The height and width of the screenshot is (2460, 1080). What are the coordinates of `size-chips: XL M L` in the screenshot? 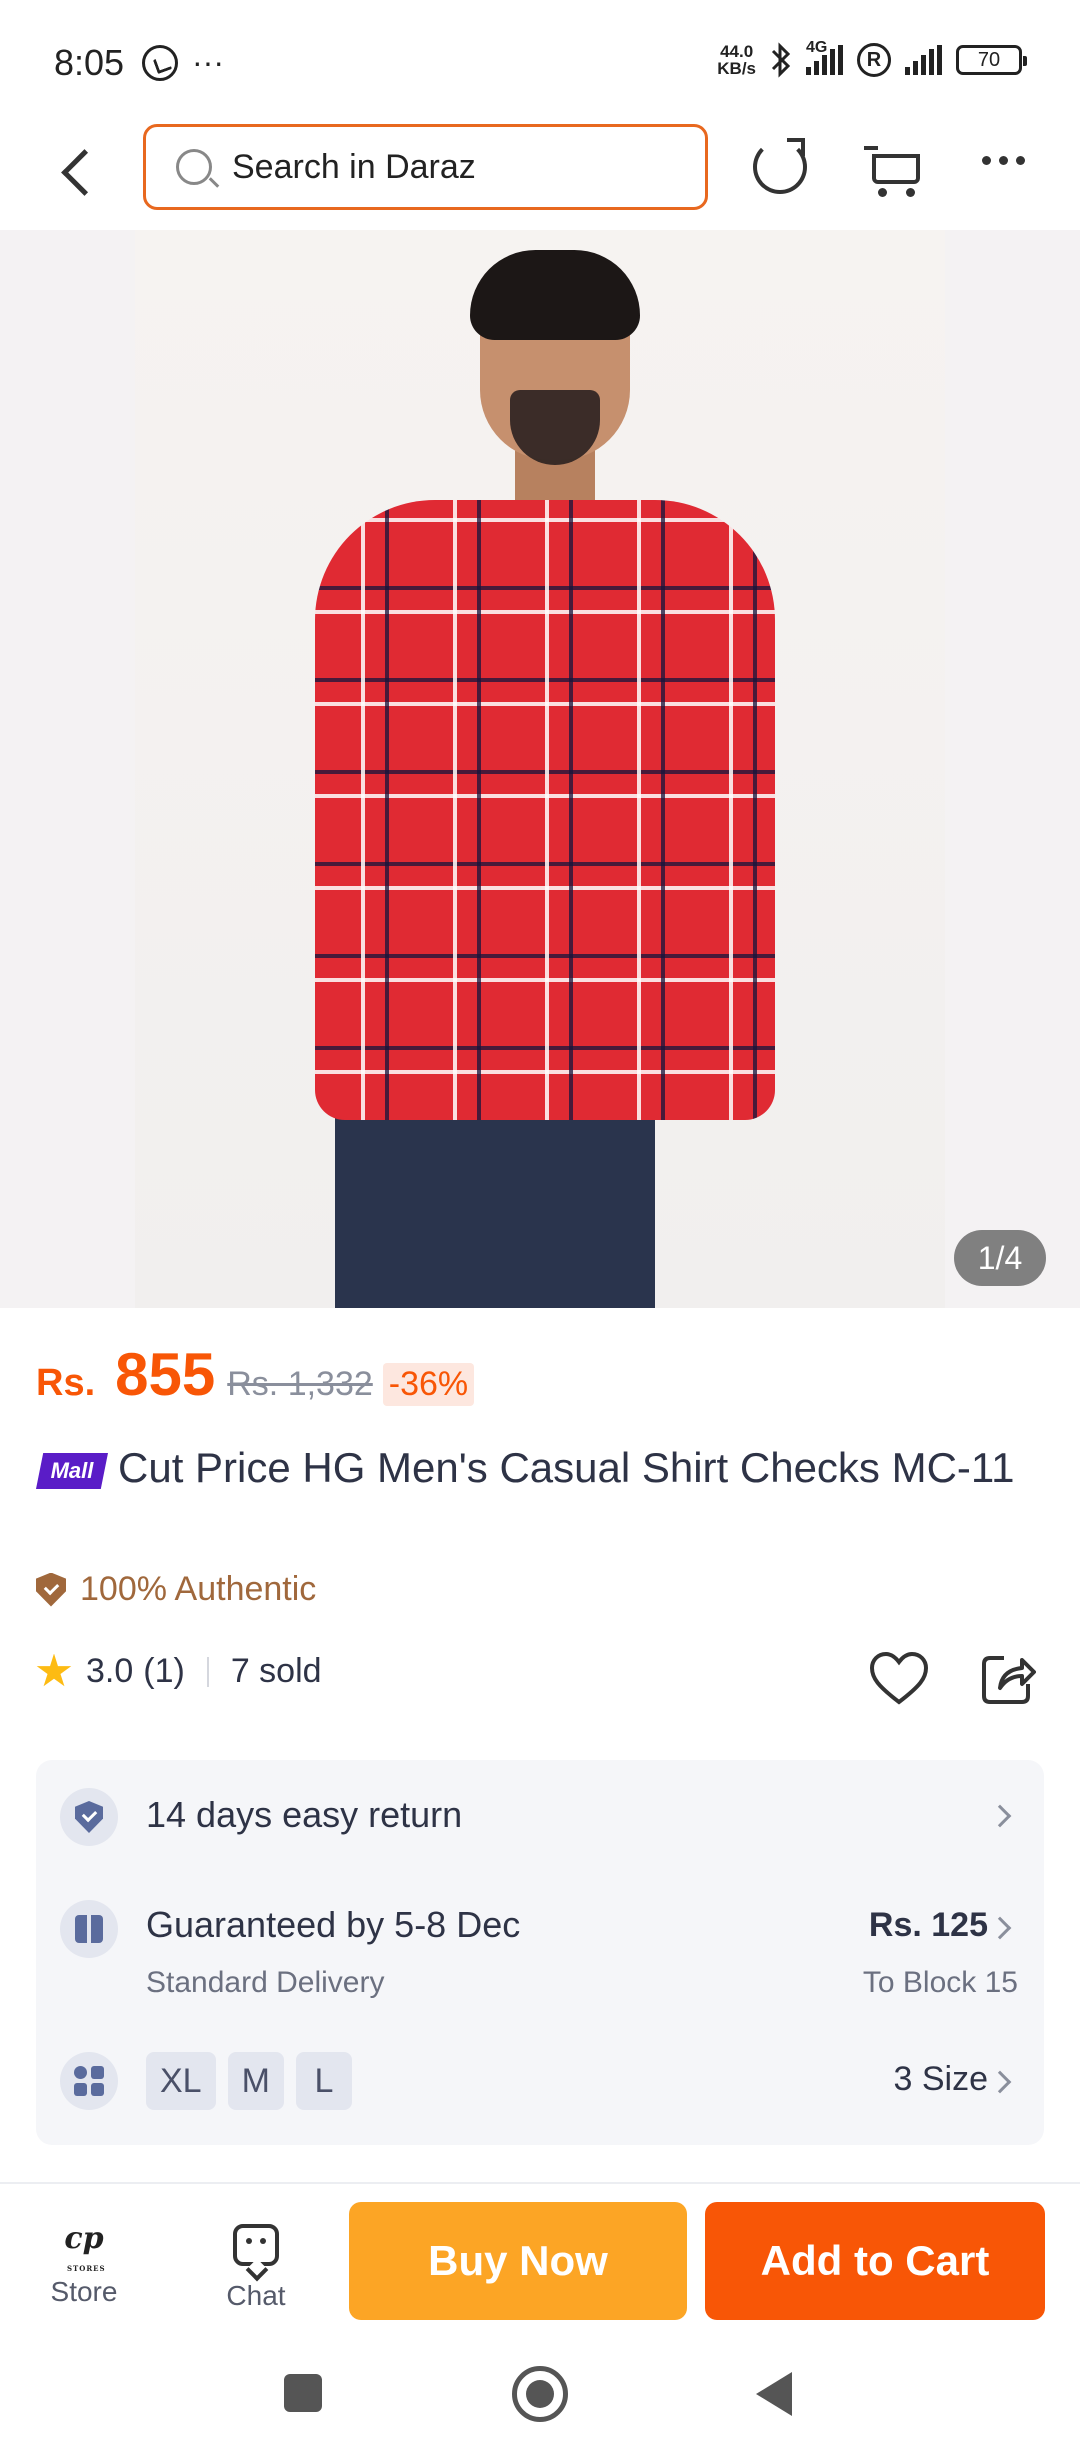 It's located at (249, 2081).